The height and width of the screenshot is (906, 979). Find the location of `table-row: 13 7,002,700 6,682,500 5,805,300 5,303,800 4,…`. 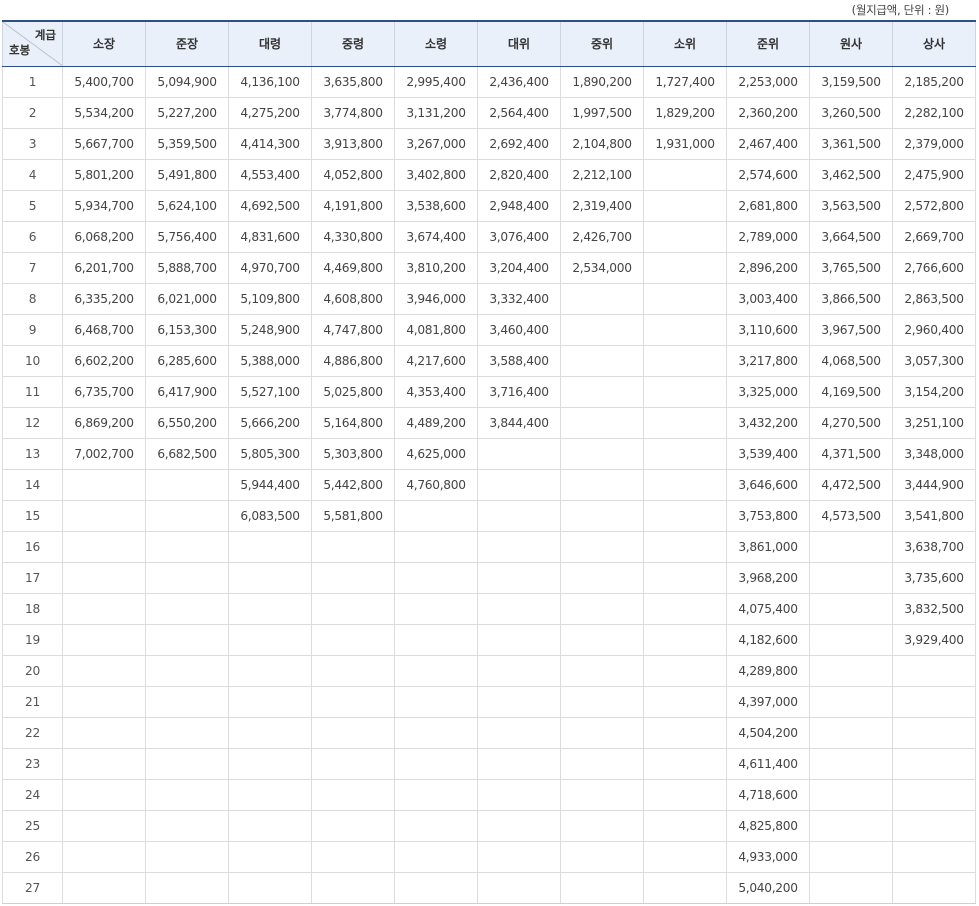

table-row: 13 7,002,700 6,682,500 5,805,300 5,303,800 4,… is located at coordinates (489, 453).